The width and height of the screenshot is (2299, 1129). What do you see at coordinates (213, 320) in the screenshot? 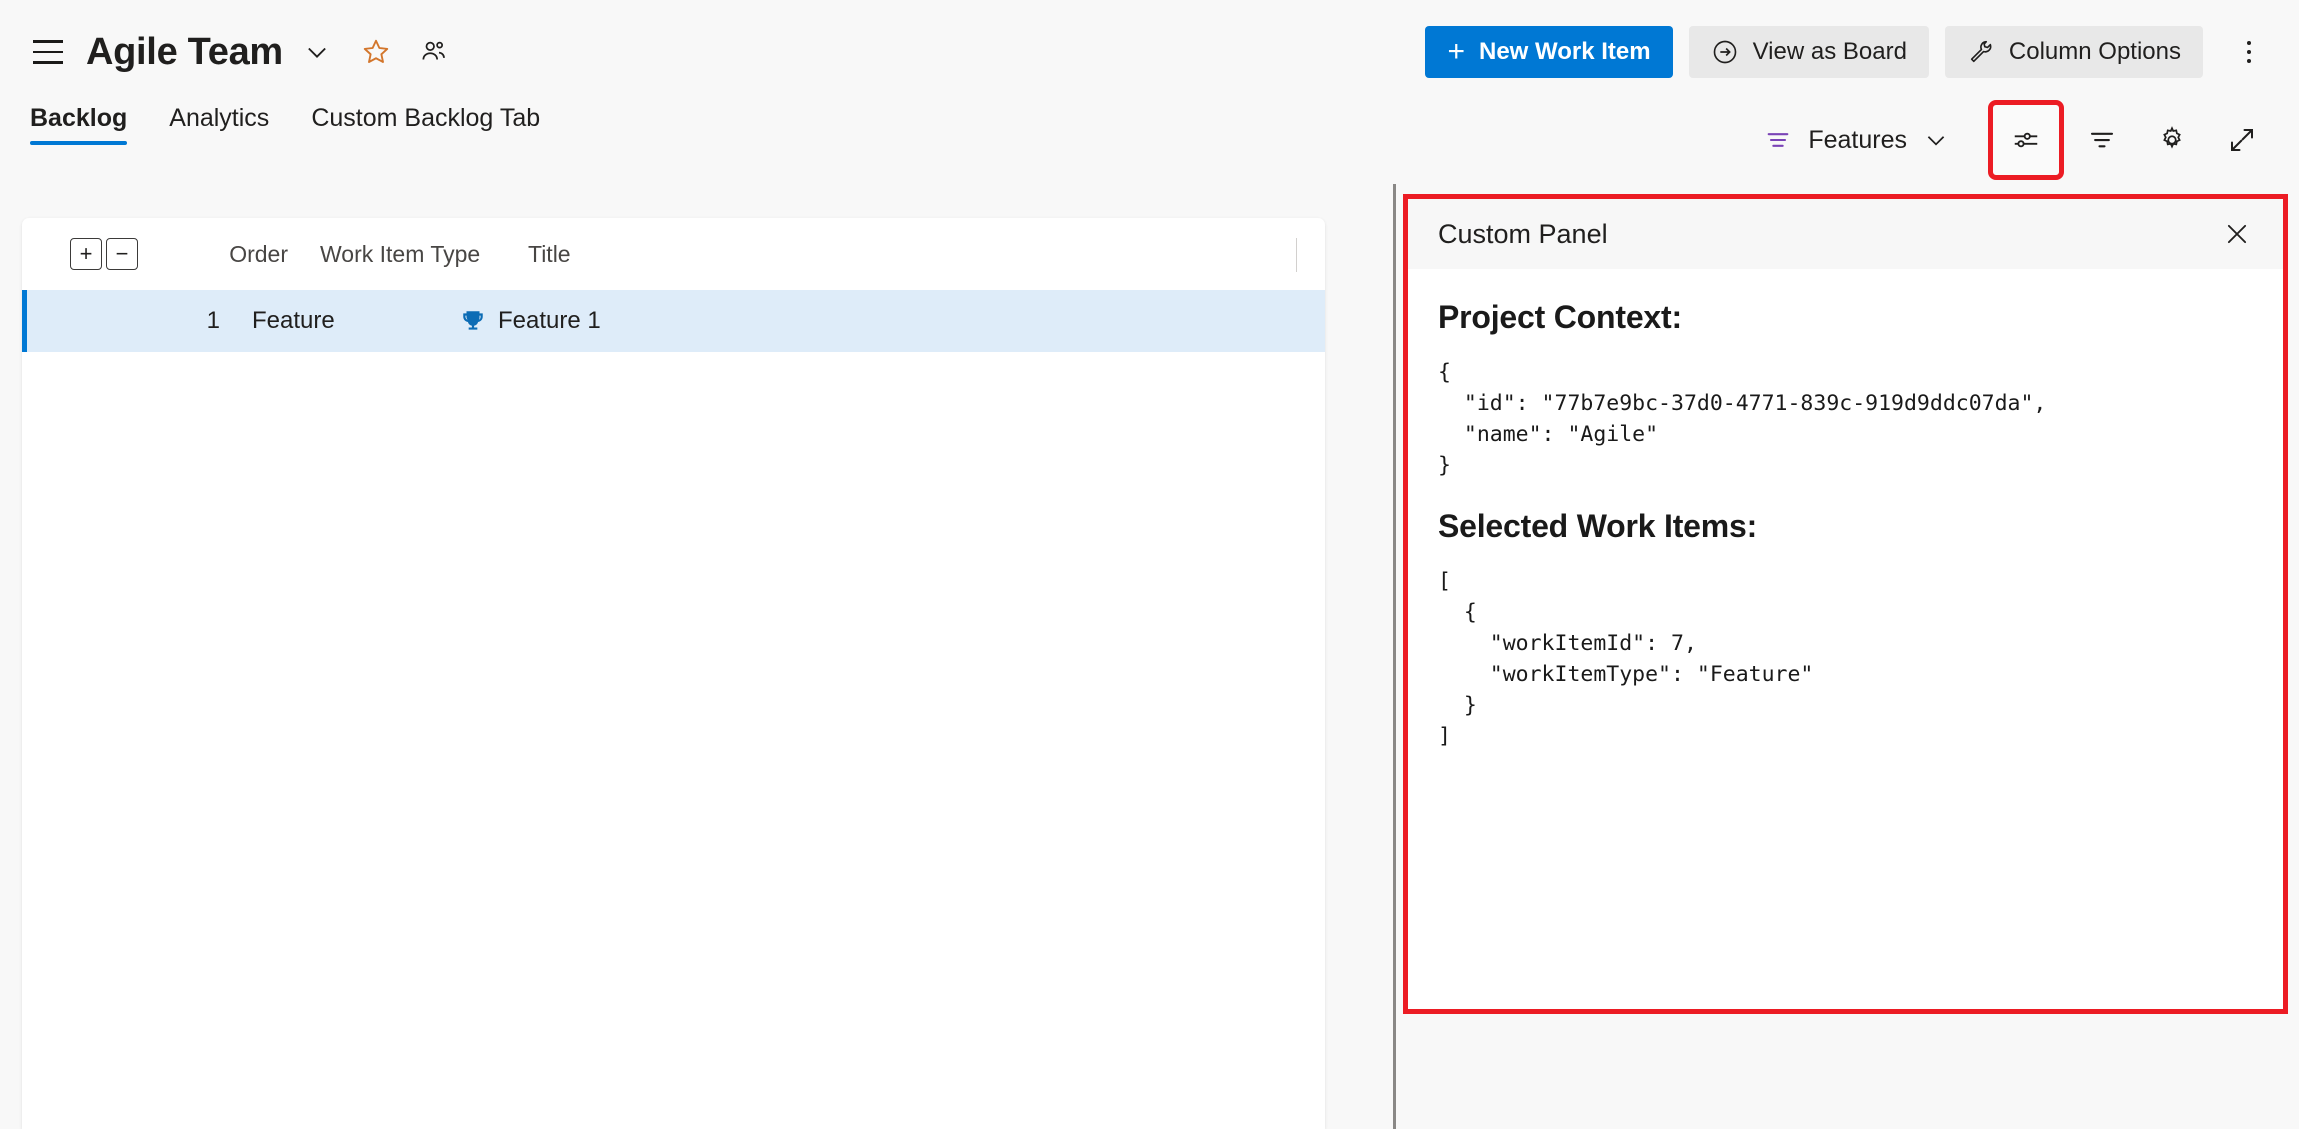
I see `cell-order: 1` at bounding box center [213, 320].